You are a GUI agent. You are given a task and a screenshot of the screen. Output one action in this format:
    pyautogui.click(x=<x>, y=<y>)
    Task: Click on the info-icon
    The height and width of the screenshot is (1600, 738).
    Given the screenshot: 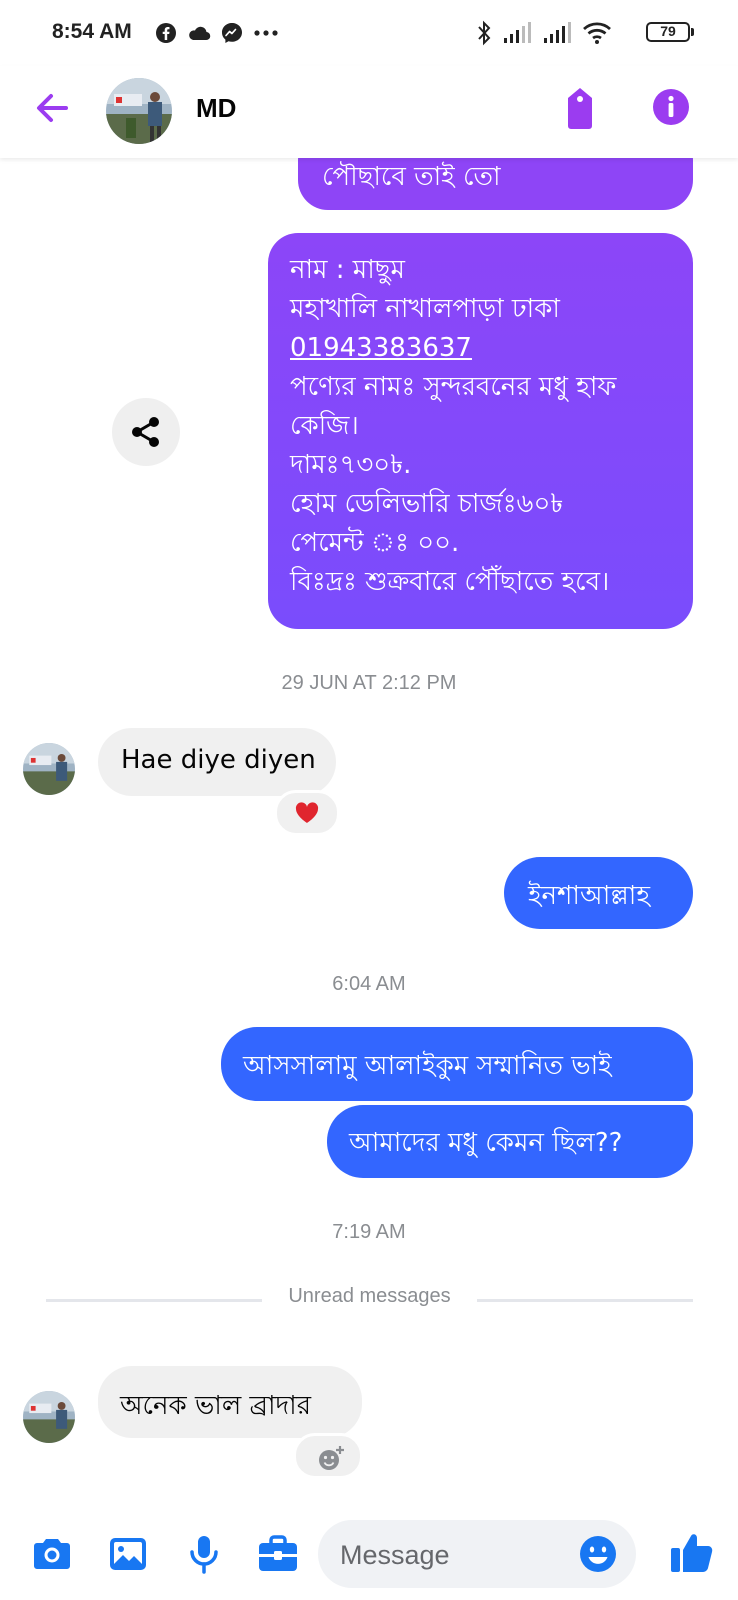 What is the action you would take?
    pyautogui.click(x=671, y=107)
    